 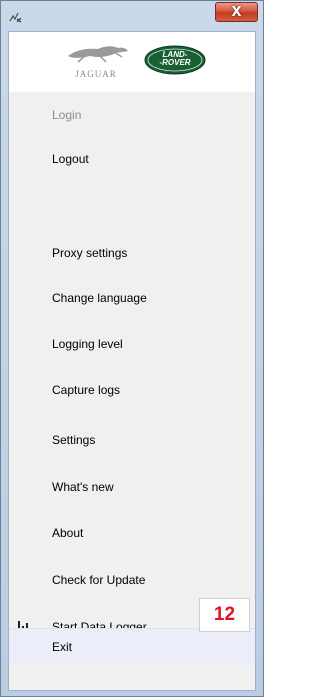 I want to click on jaguar-wordmark: JAGUAR, so click(x=96, y=74).